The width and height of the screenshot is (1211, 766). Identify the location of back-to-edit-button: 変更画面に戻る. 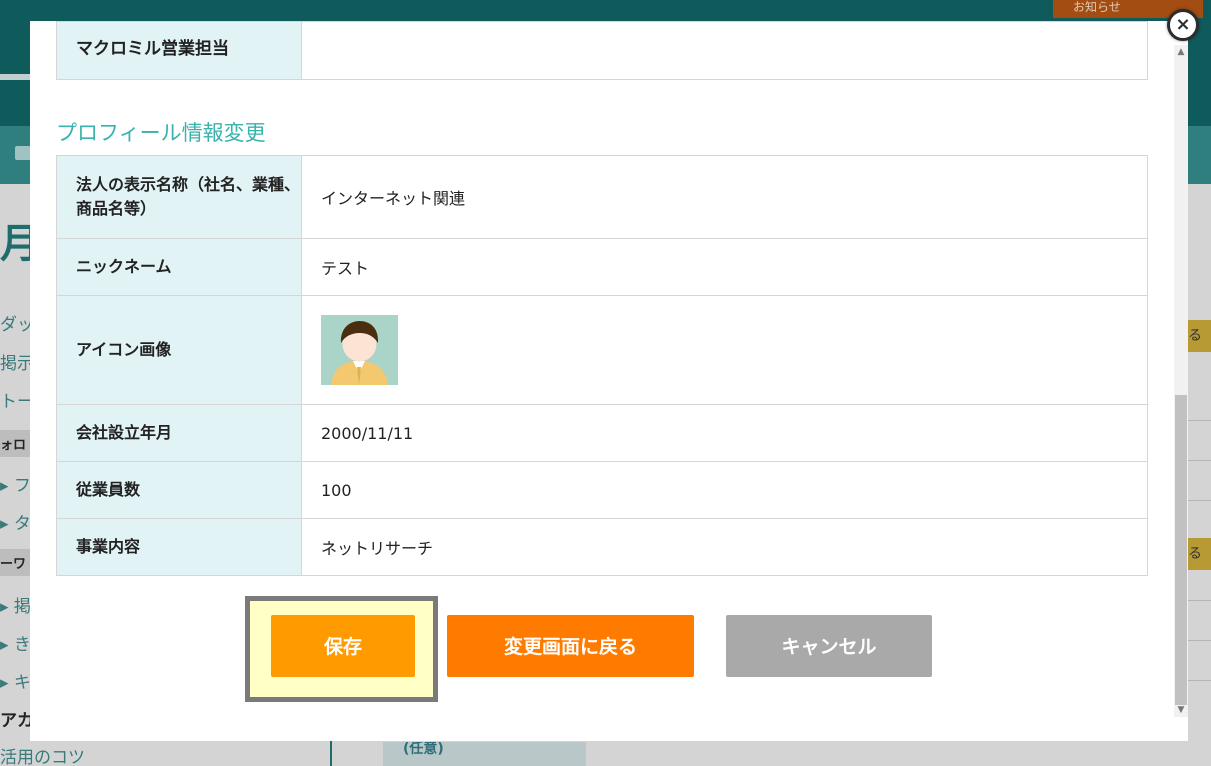
(570, 646).